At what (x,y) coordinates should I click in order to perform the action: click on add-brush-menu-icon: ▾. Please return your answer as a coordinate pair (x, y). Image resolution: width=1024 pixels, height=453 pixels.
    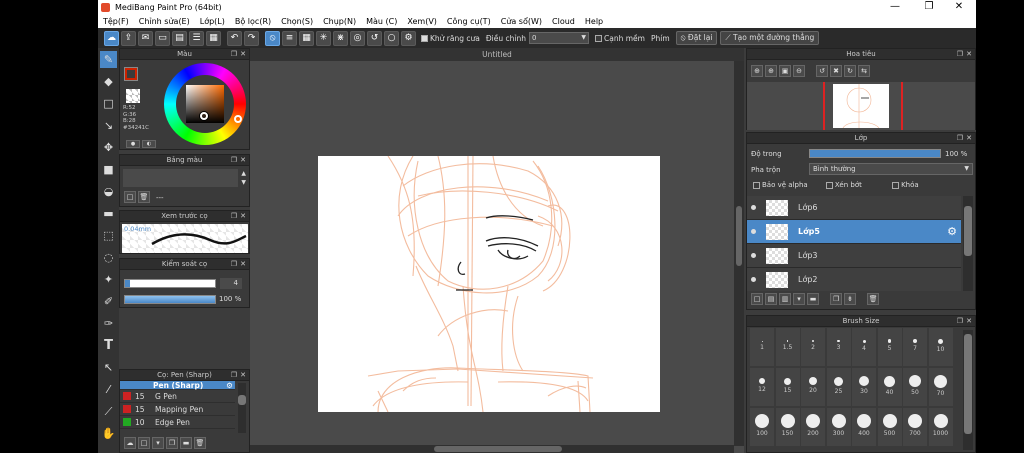
    Looking at the image, I should click on (158, 443).